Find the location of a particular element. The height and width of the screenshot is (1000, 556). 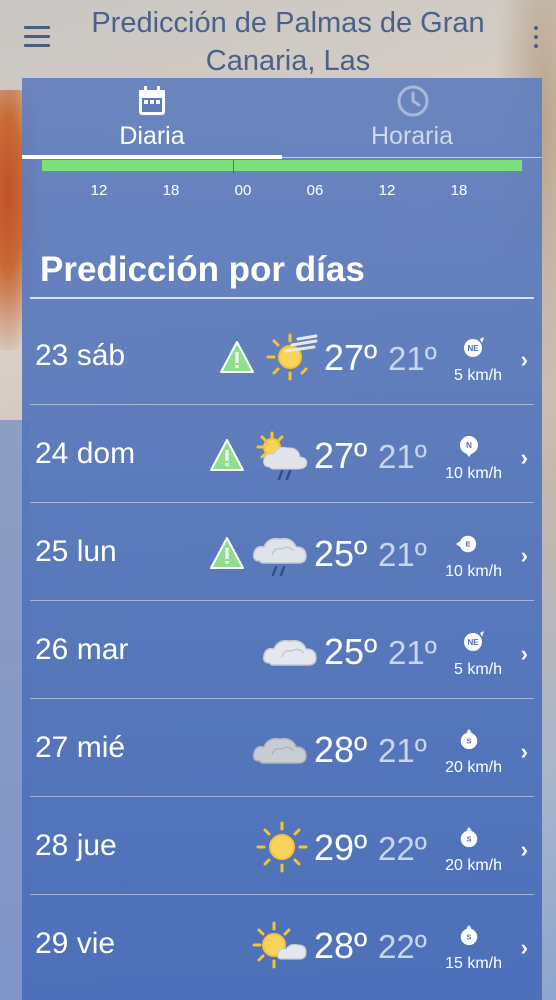

tab-daily-label: Diaria is located at coordinates (152, 136).